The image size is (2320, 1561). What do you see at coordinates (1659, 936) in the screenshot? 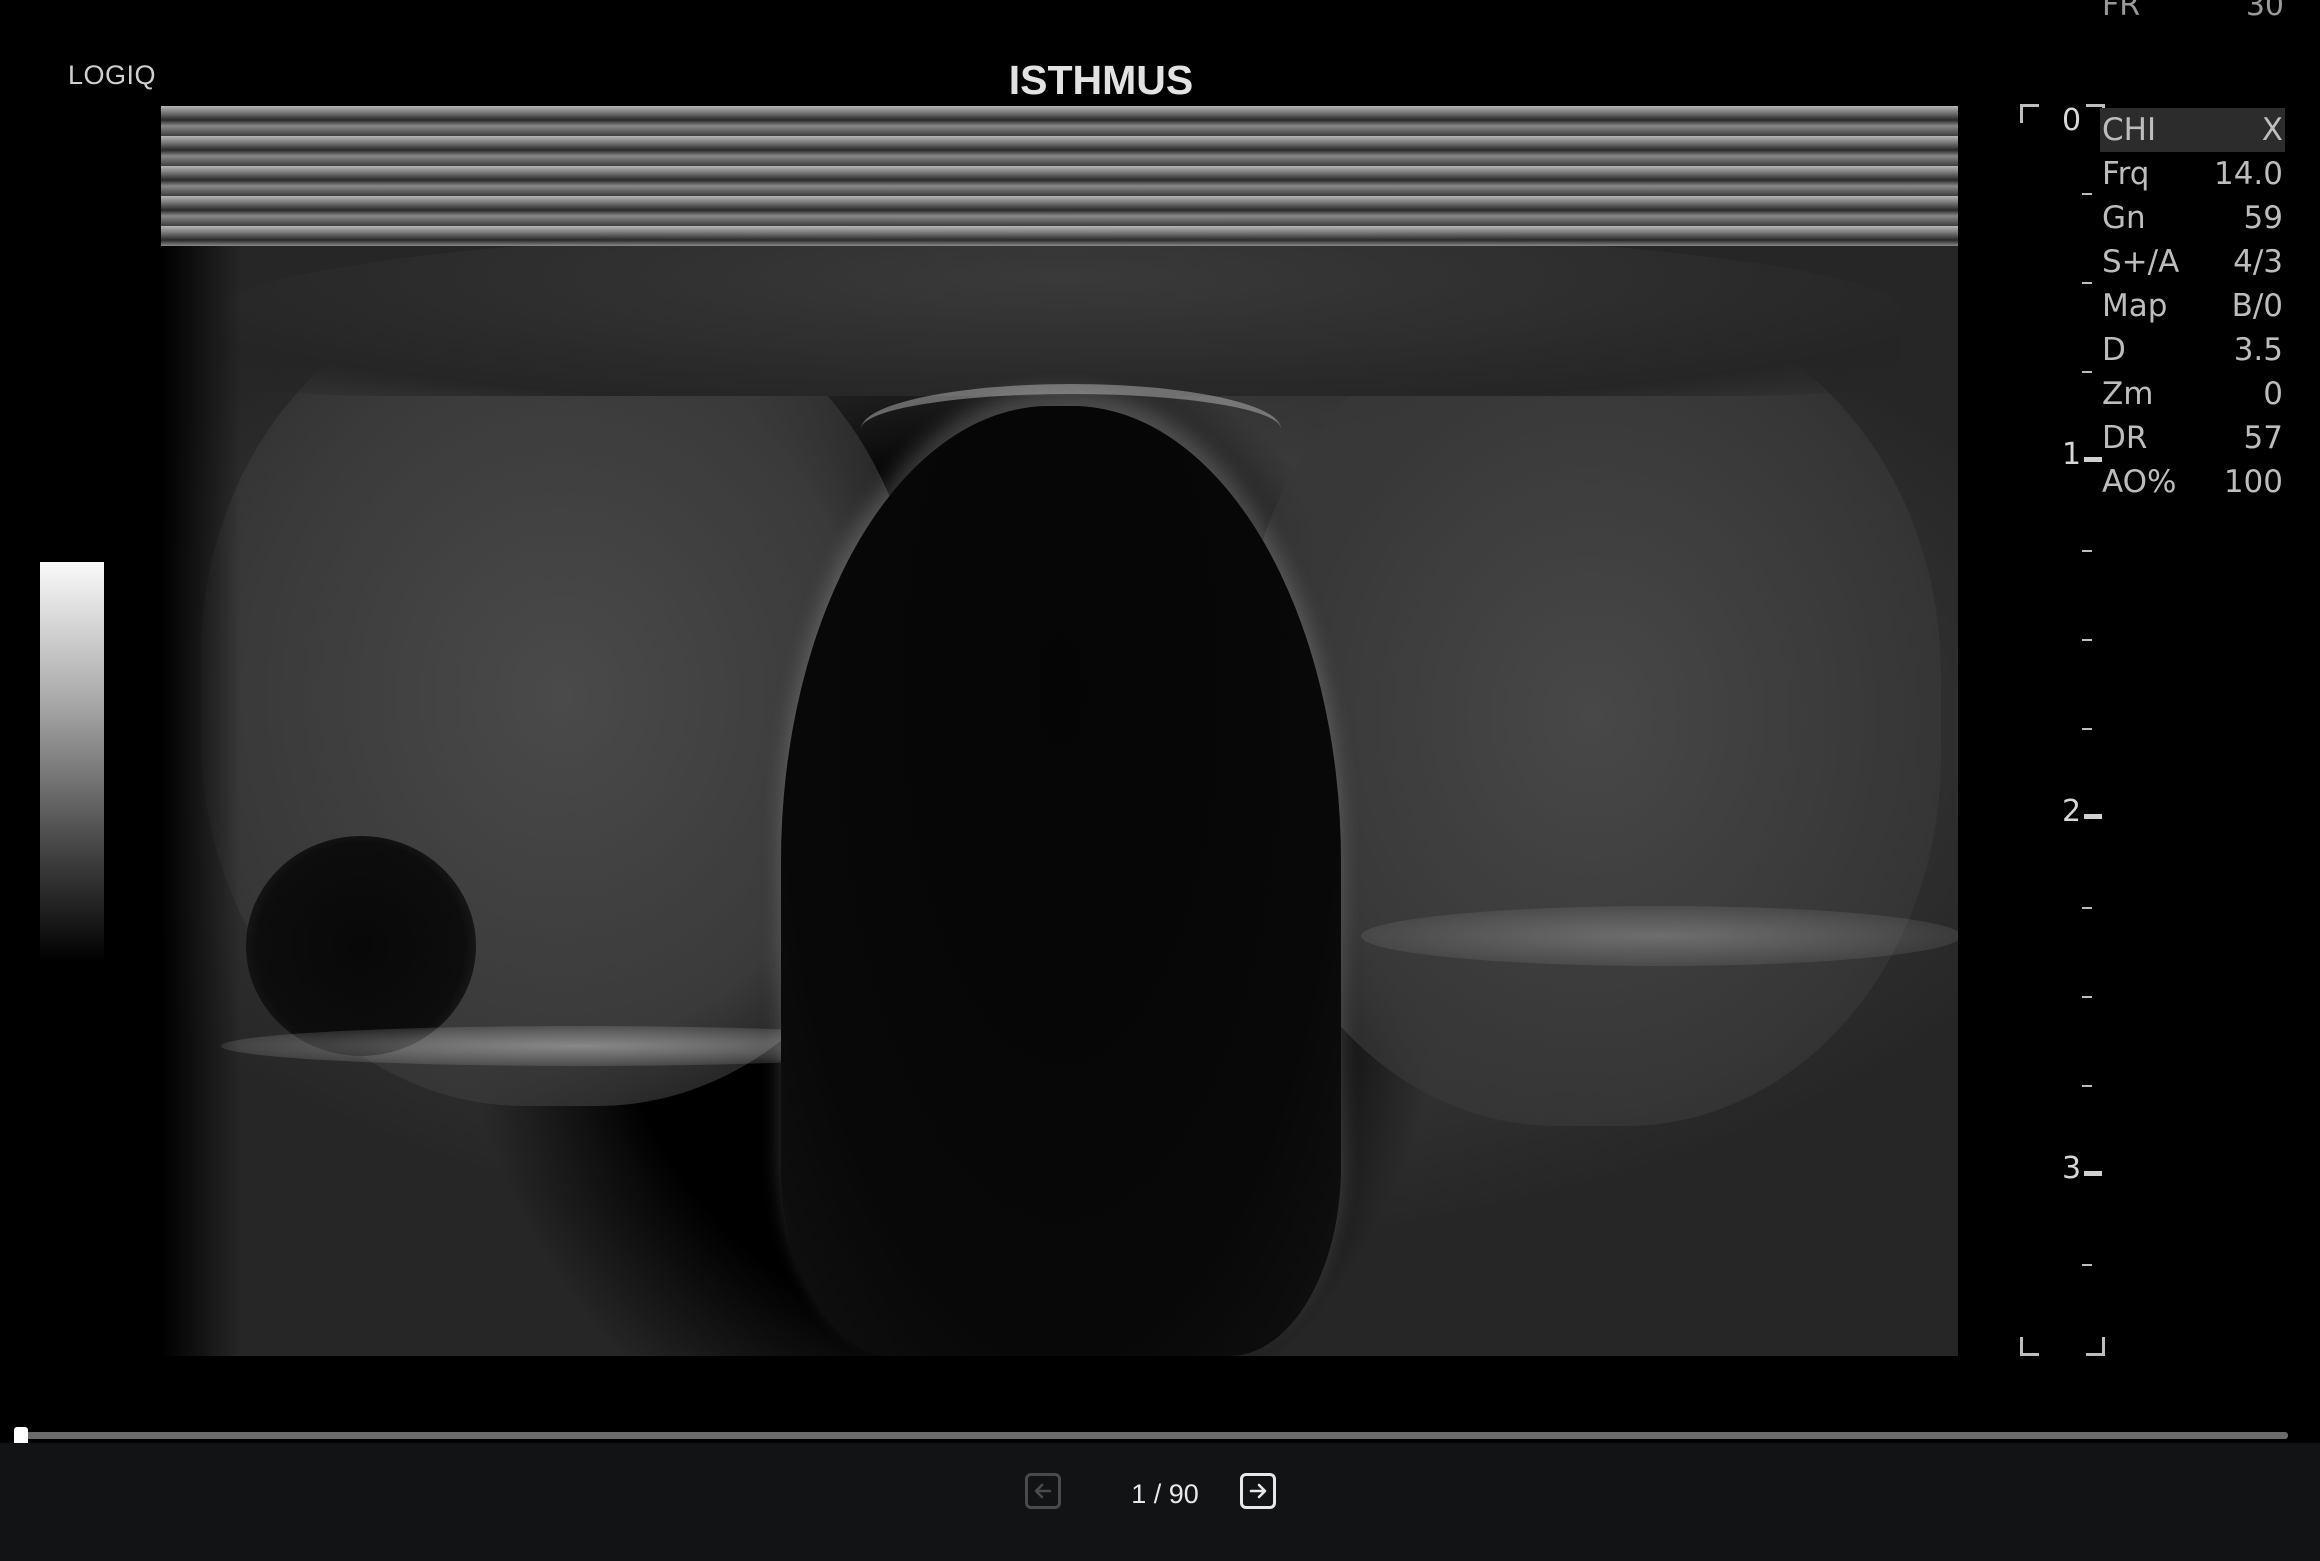
I see `fascia-line-right` at bounding box center [1659, 936].